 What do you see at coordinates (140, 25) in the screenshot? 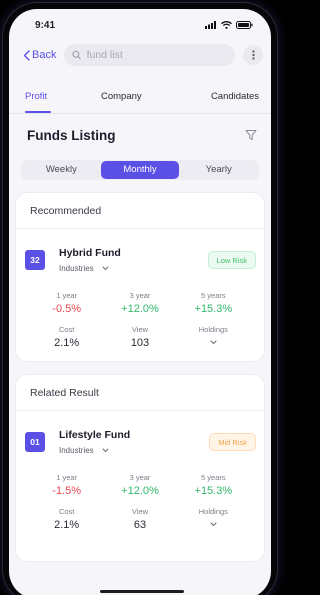
I see `status-bar: 9:41` at bounding box center [140, 25].